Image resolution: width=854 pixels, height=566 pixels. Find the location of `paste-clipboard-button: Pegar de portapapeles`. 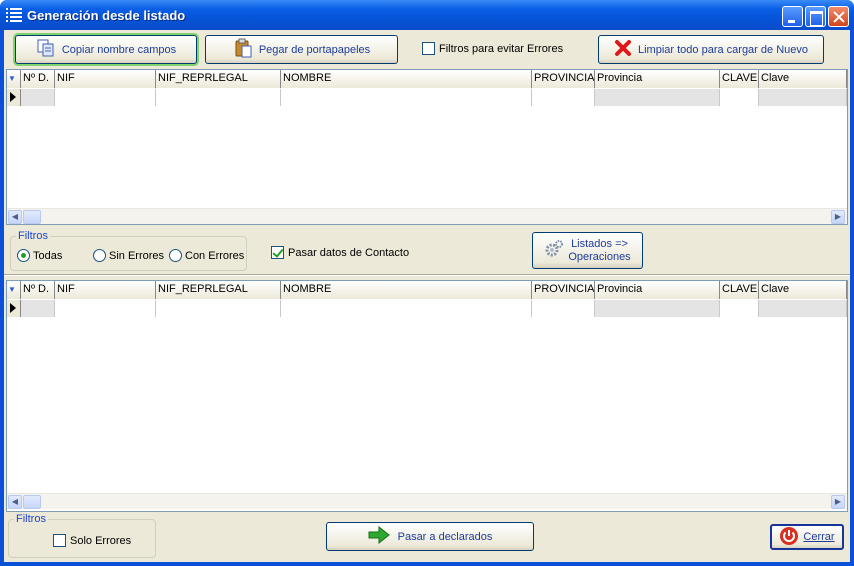

paste-clipboard-button: Pegar de portapapeles is located at coordinates (301, 49).